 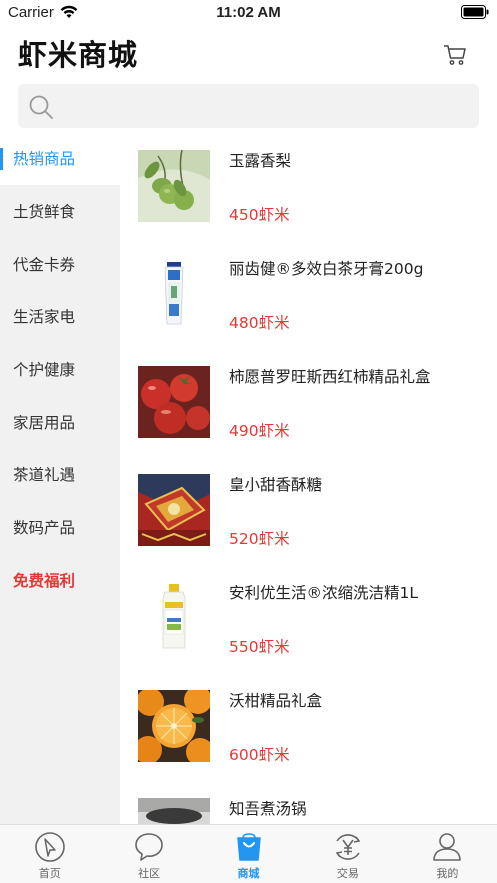 I want to click on sidebar-item-hot-products: 热销商品, so click(x=60, y=158).